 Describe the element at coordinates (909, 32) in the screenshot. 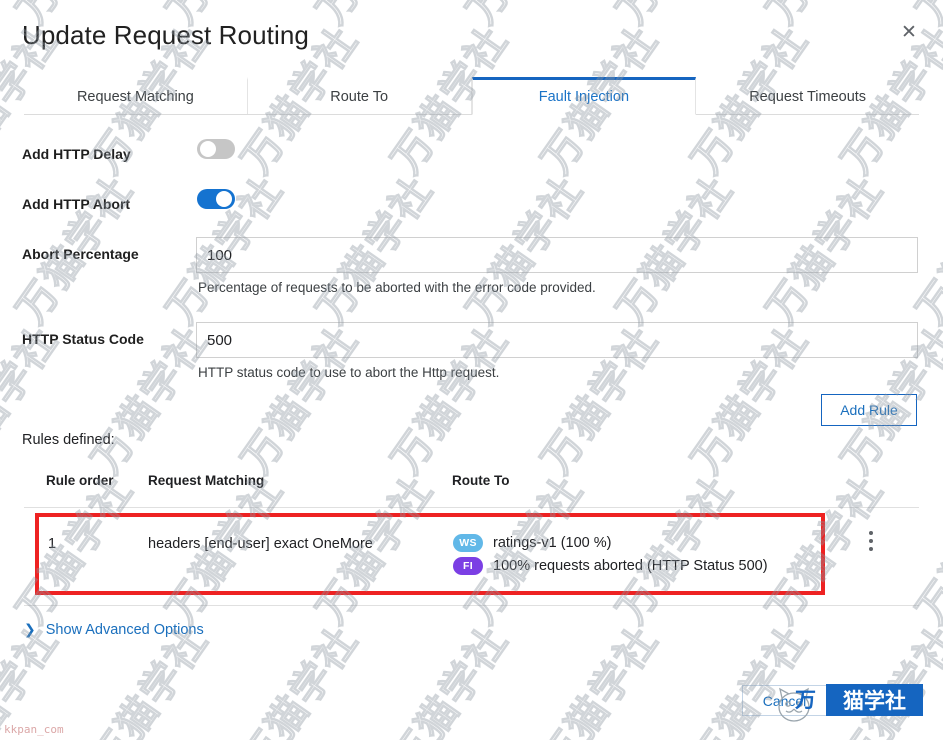

I see `close-icon: ✕` at that location.